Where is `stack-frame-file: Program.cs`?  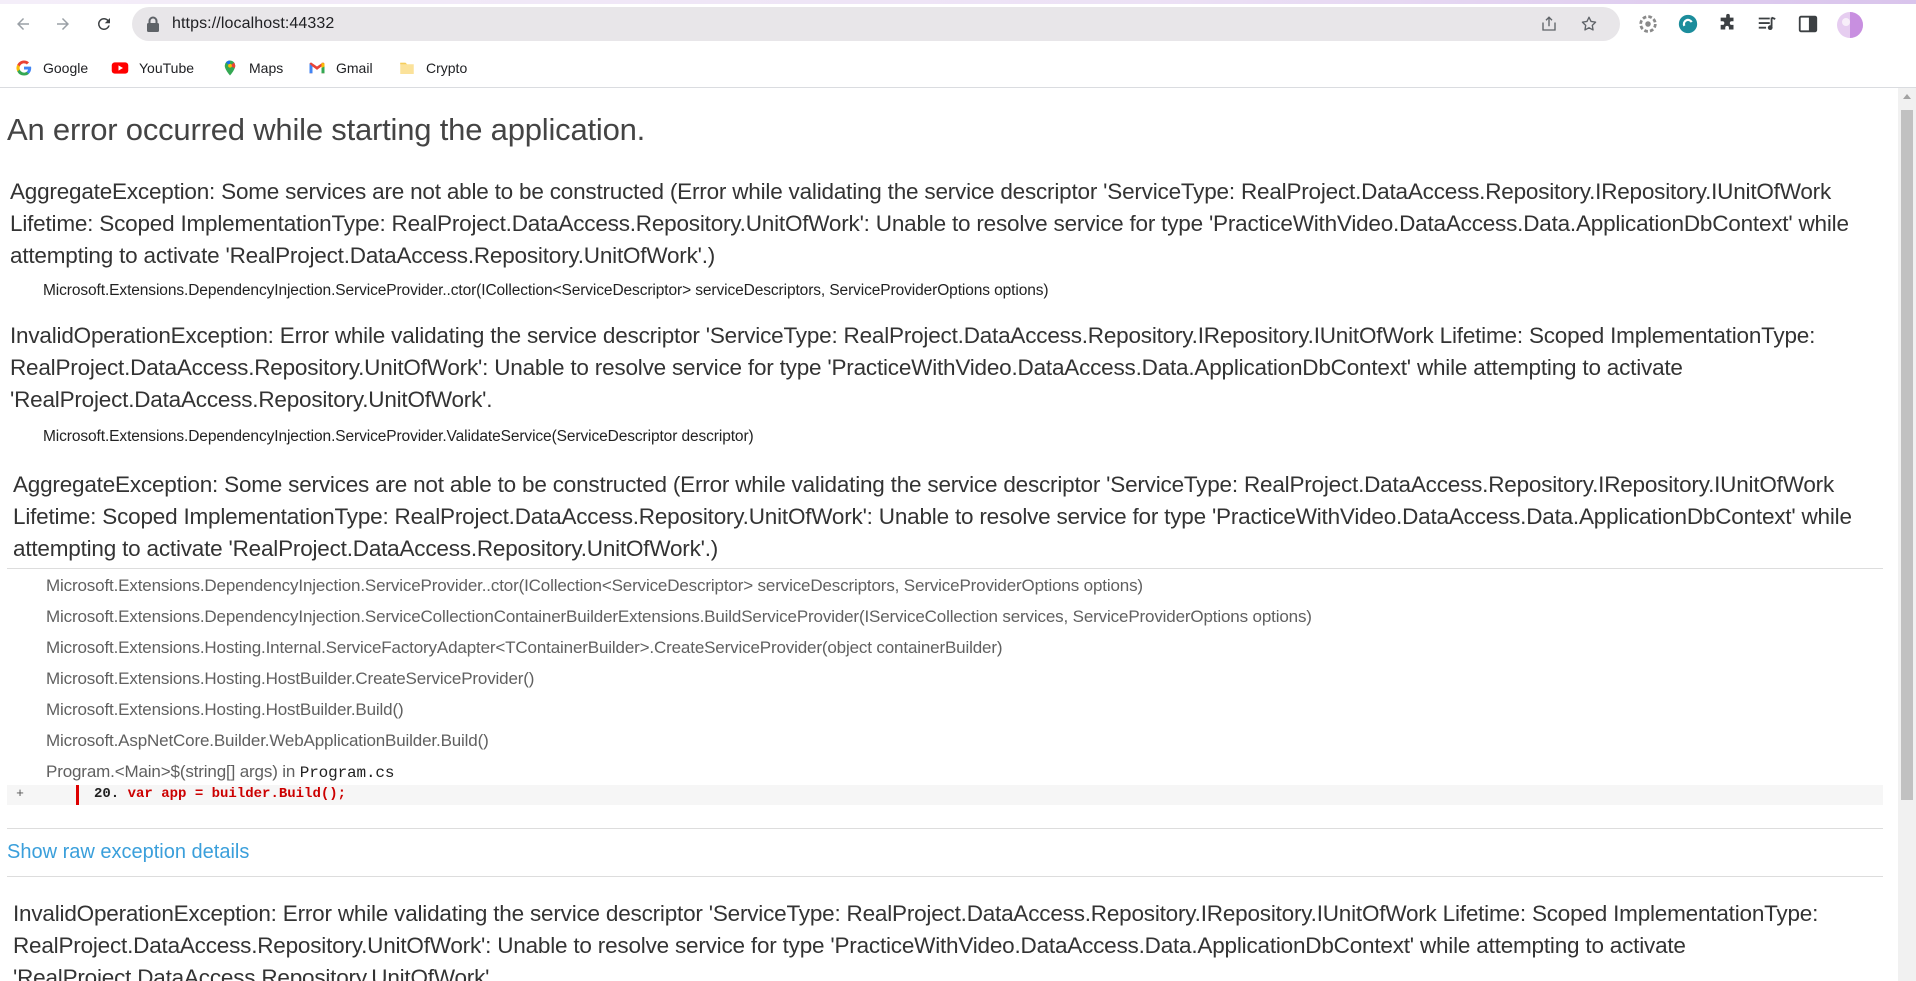
stack-frame-file: Program.cs is located at coordinates (347, 773).